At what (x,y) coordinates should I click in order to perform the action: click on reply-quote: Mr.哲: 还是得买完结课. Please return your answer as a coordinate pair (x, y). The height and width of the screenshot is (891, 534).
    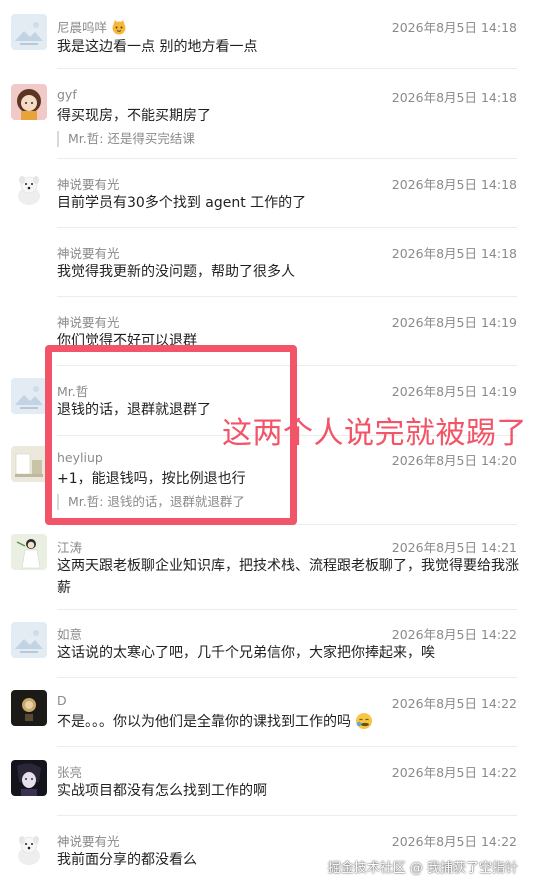
    Looking at the image, I should click on (126, 139).